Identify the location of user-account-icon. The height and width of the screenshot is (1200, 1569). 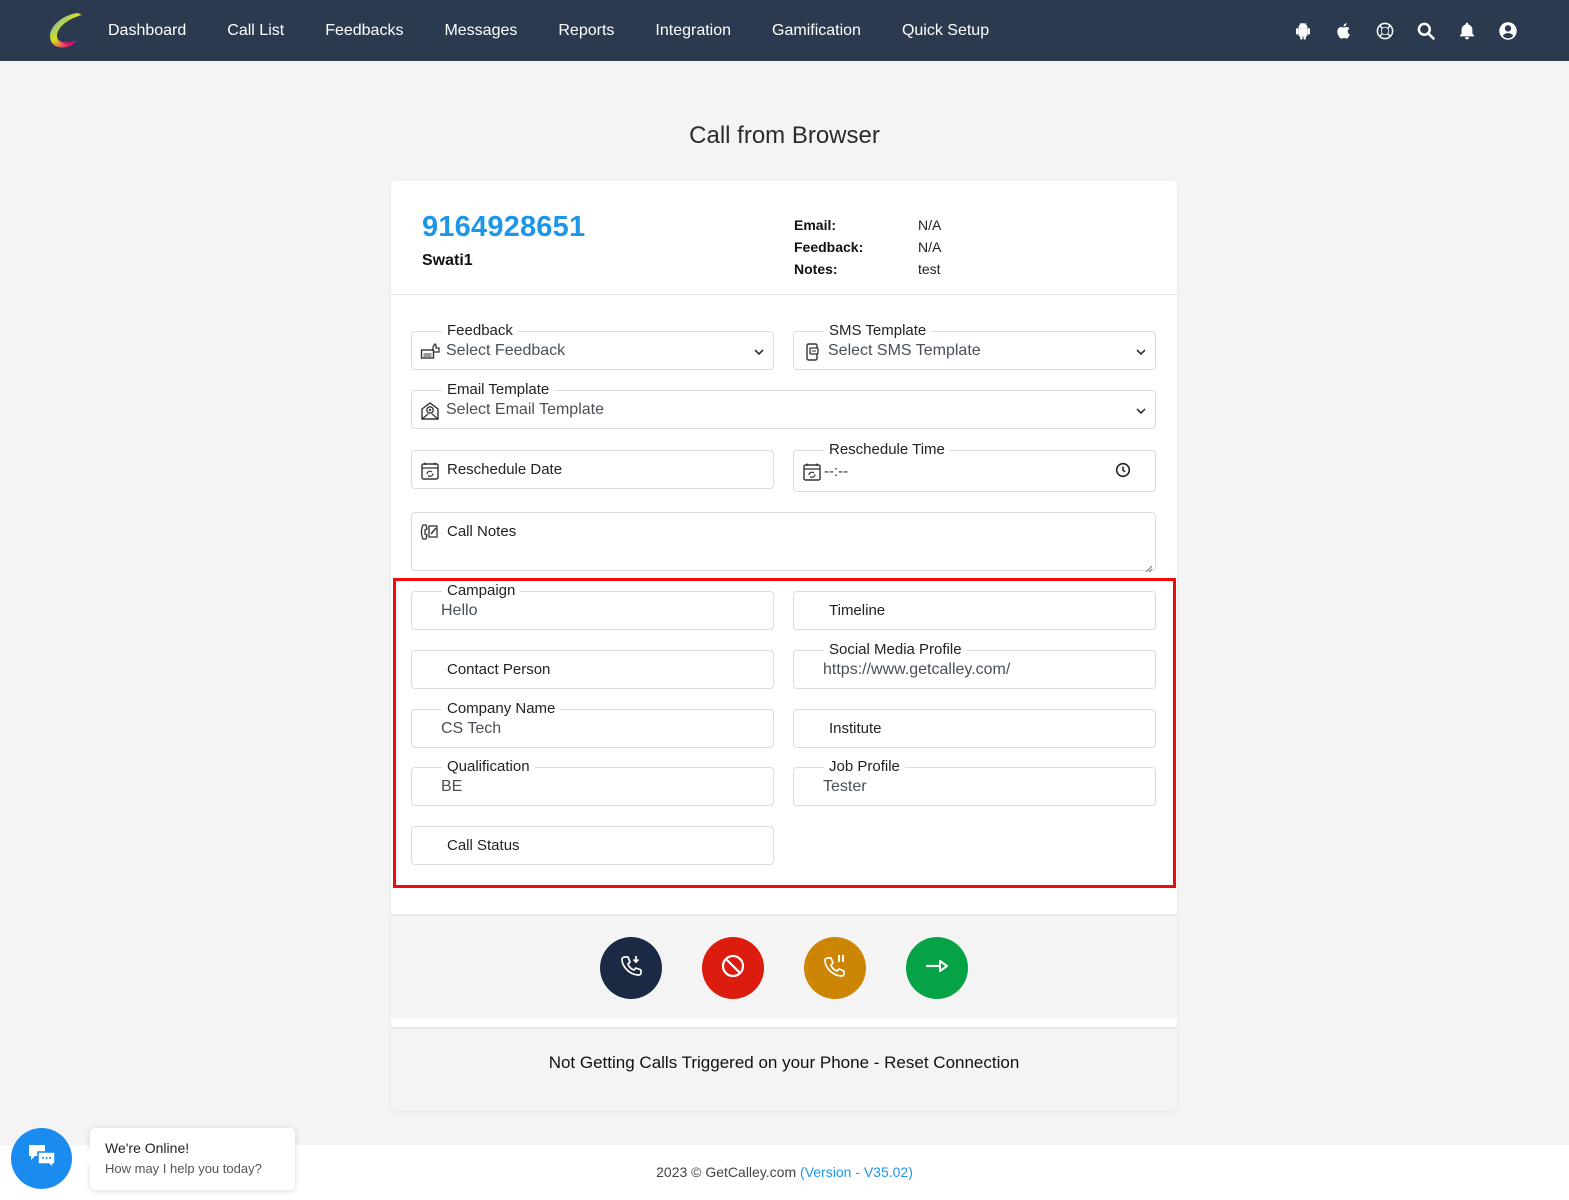
(1508, 31).